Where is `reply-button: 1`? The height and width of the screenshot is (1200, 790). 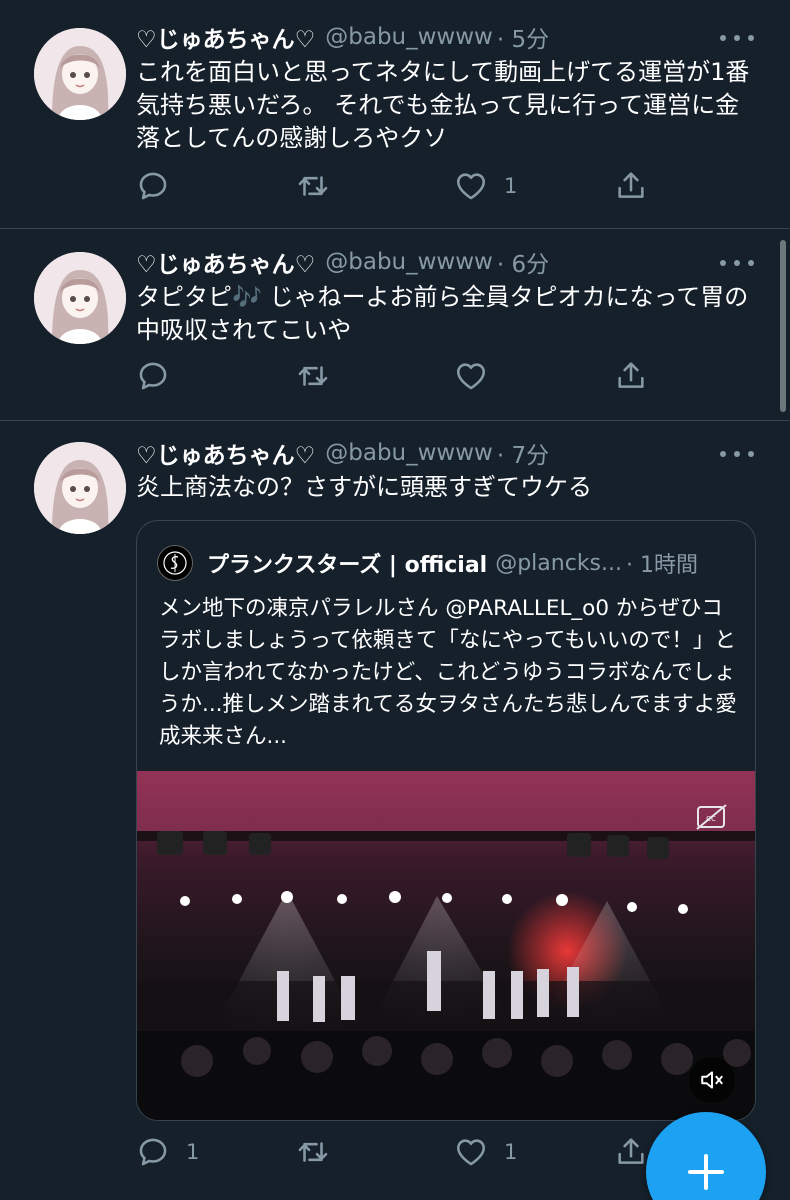 reply-button: 1 is located at coordinates (167, 1152).